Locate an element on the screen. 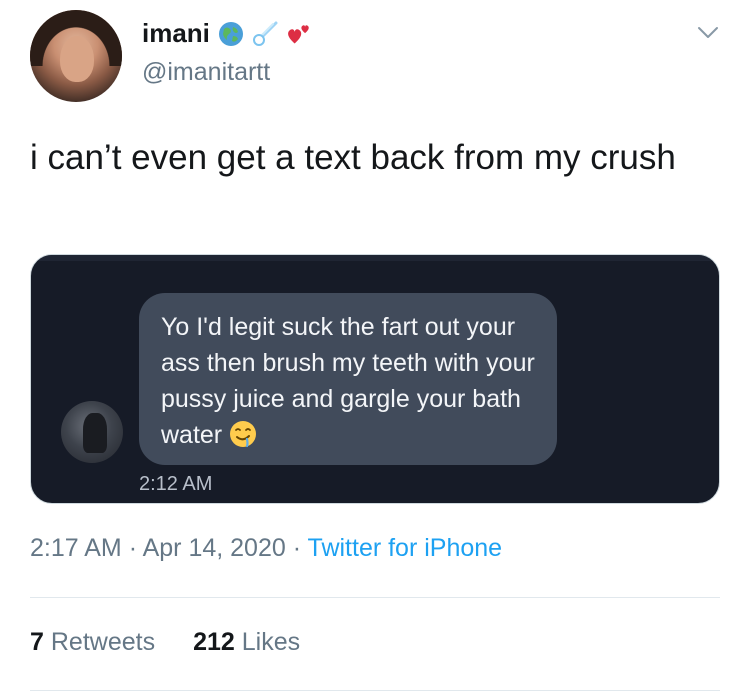 The width and height of the screenshot is (750, 693). drooling-face-emoji-icon is located at coordinates (243, 434).